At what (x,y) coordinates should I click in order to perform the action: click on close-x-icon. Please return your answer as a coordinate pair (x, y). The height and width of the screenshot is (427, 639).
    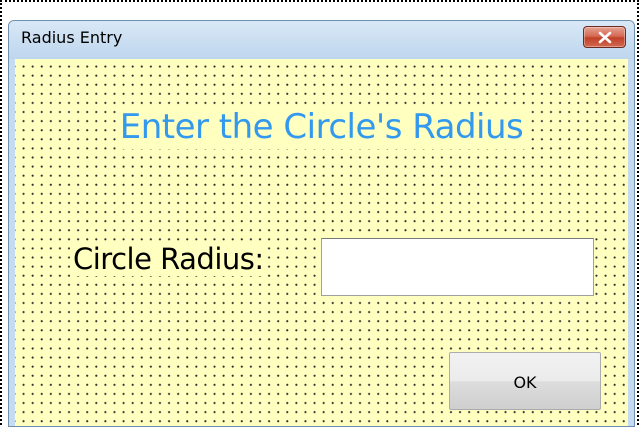
    Looking at the image, I should click on (605, 37).